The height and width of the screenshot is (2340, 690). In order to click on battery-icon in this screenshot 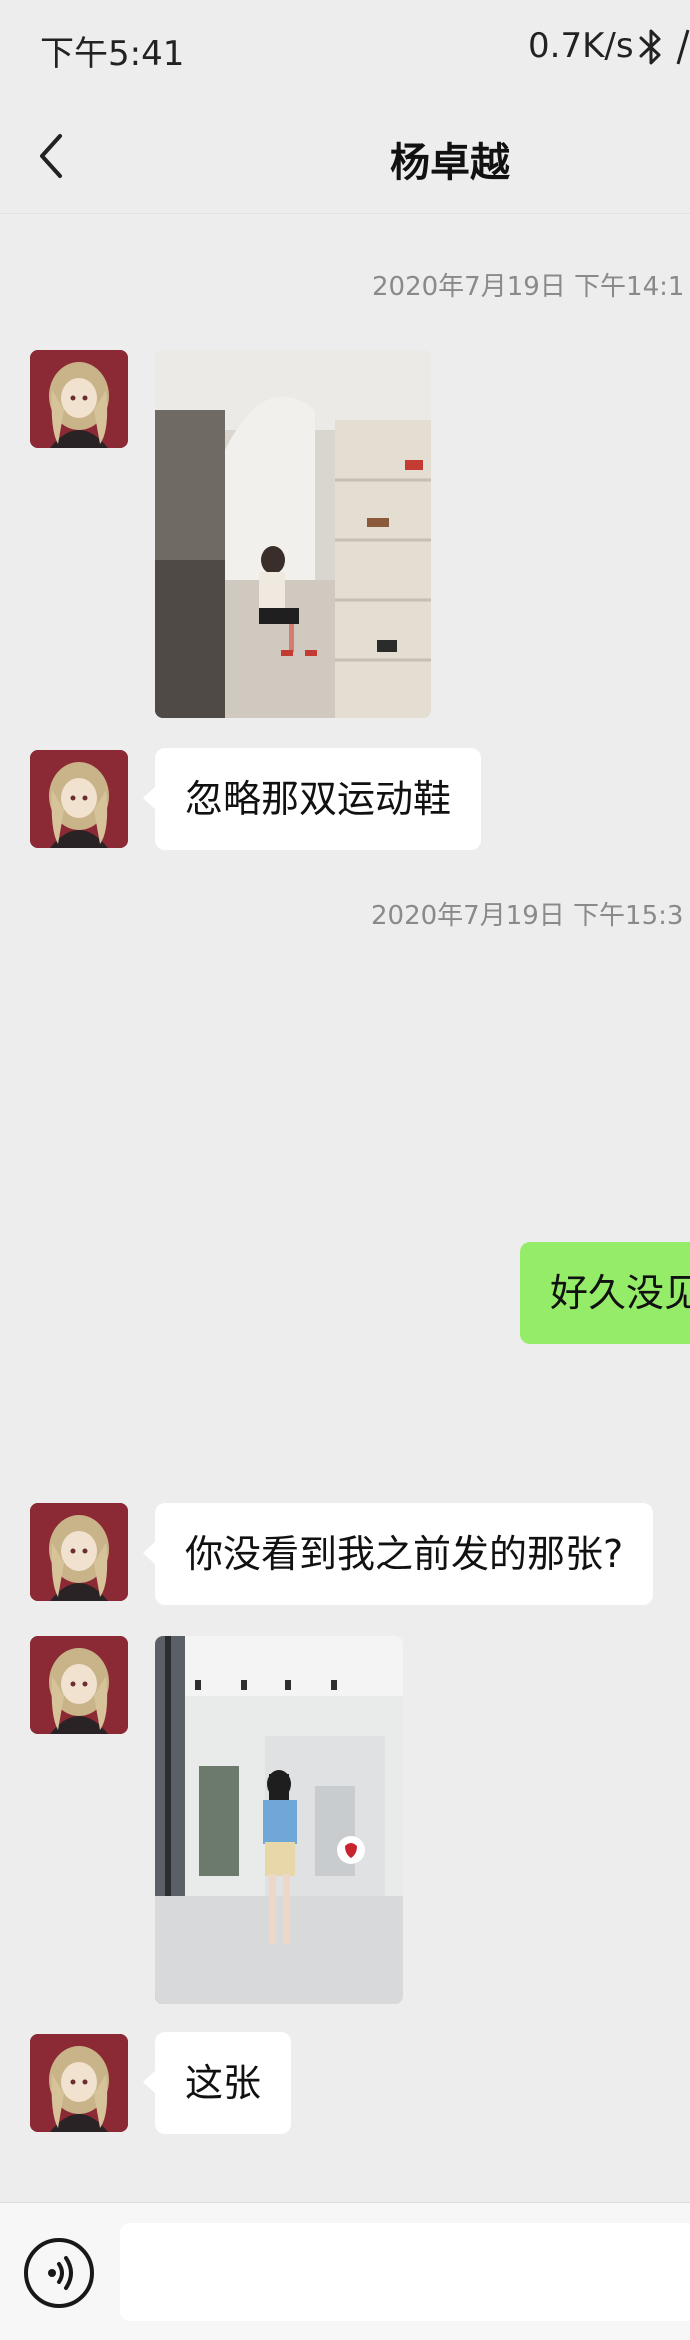, I will do `click(683, 47)`.